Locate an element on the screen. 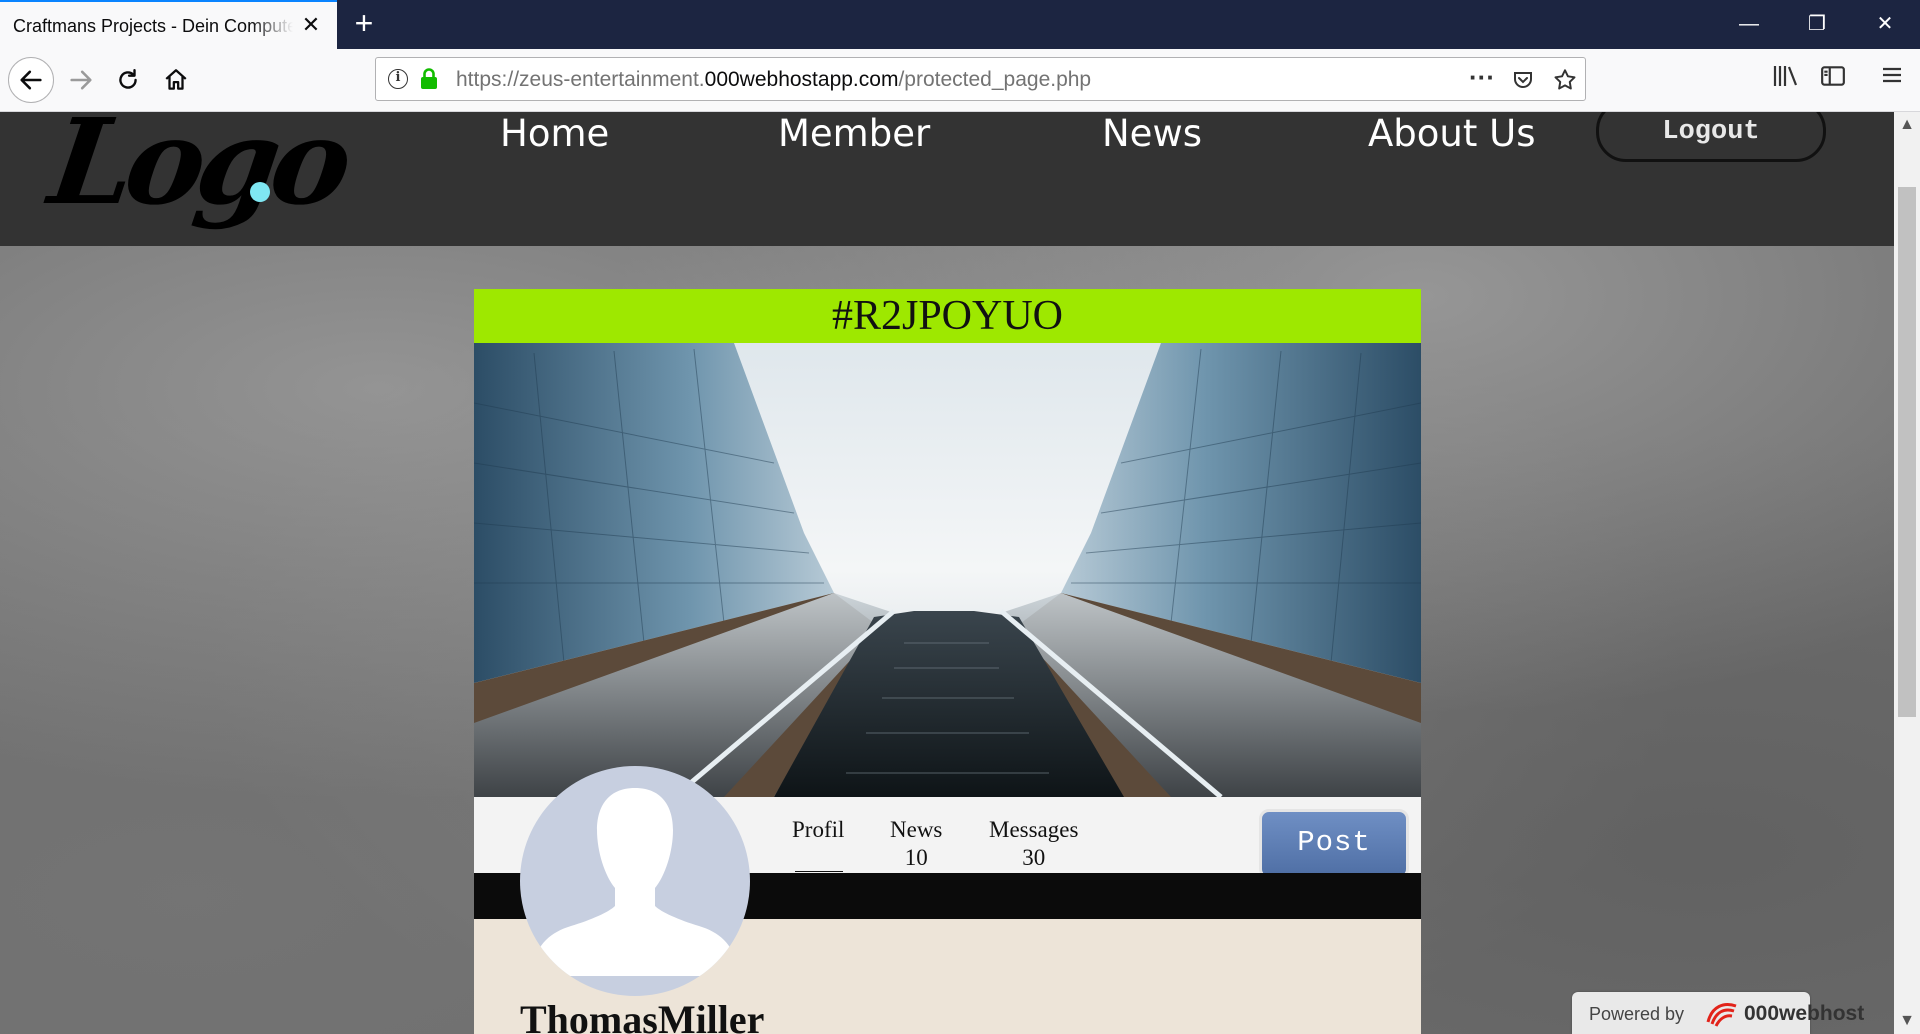  powered-by-badge: Powered by 000webhost is located at coordinates (1718, 1013).